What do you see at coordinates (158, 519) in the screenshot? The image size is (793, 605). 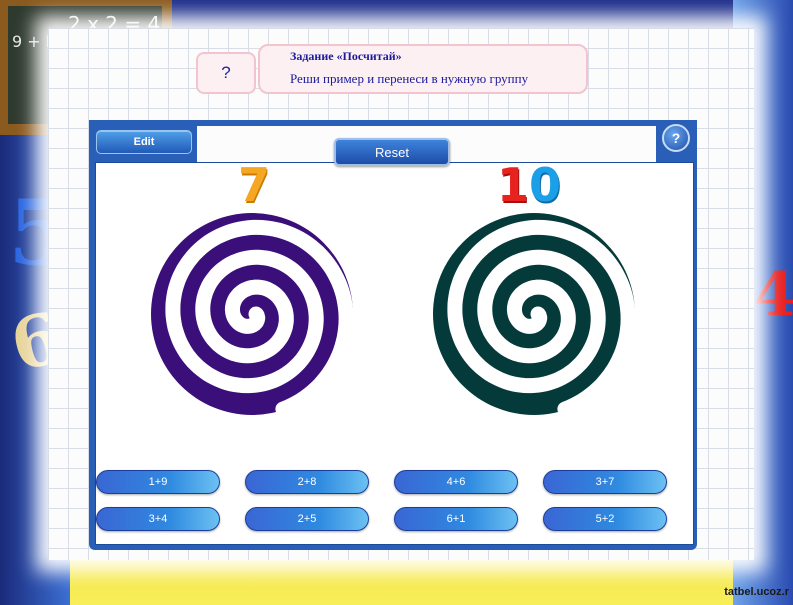 I see `card-3-4: 3+4` at bounding box center [158, 519].